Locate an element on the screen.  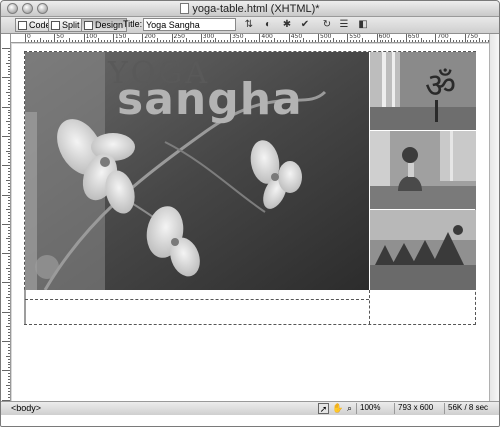
ruler-number: 350 is located at coordinates (238, 37).